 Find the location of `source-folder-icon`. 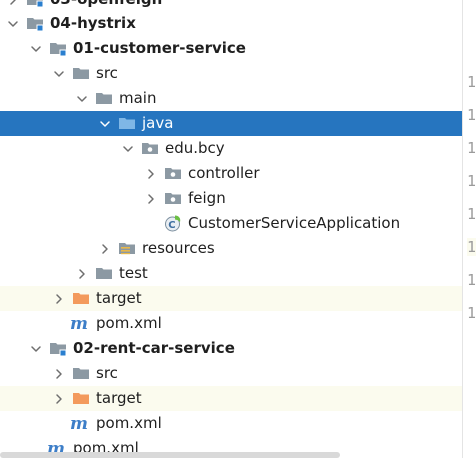

source-folder-icon is located at coordinates (127, 123).